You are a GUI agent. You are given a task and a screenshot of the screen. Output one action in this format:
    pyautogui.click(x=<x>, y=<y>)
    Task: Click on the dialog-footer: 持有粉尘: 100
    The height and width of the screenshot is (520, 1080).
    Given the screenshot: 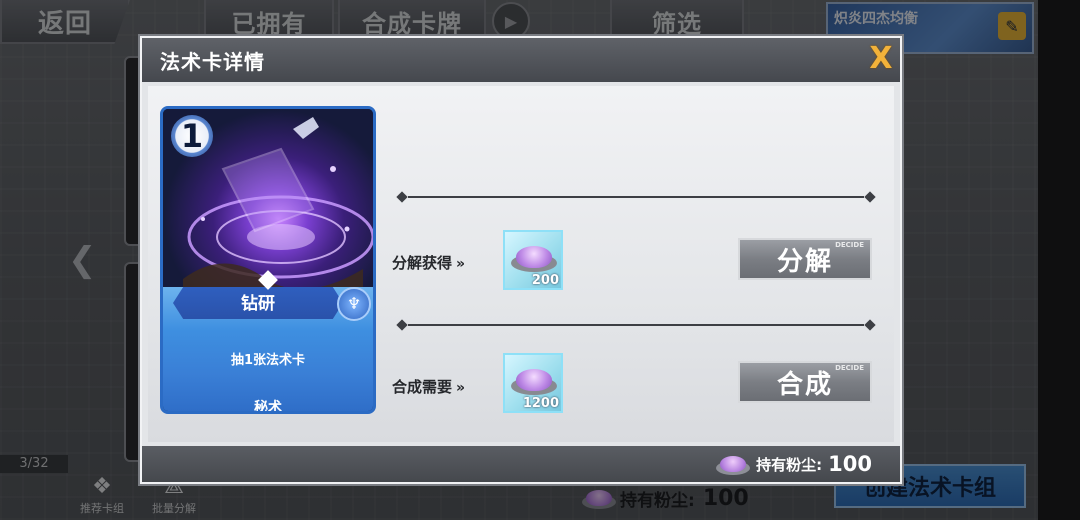 What is the action you would take?
    pyautogui.click(x=521, y=464)
    